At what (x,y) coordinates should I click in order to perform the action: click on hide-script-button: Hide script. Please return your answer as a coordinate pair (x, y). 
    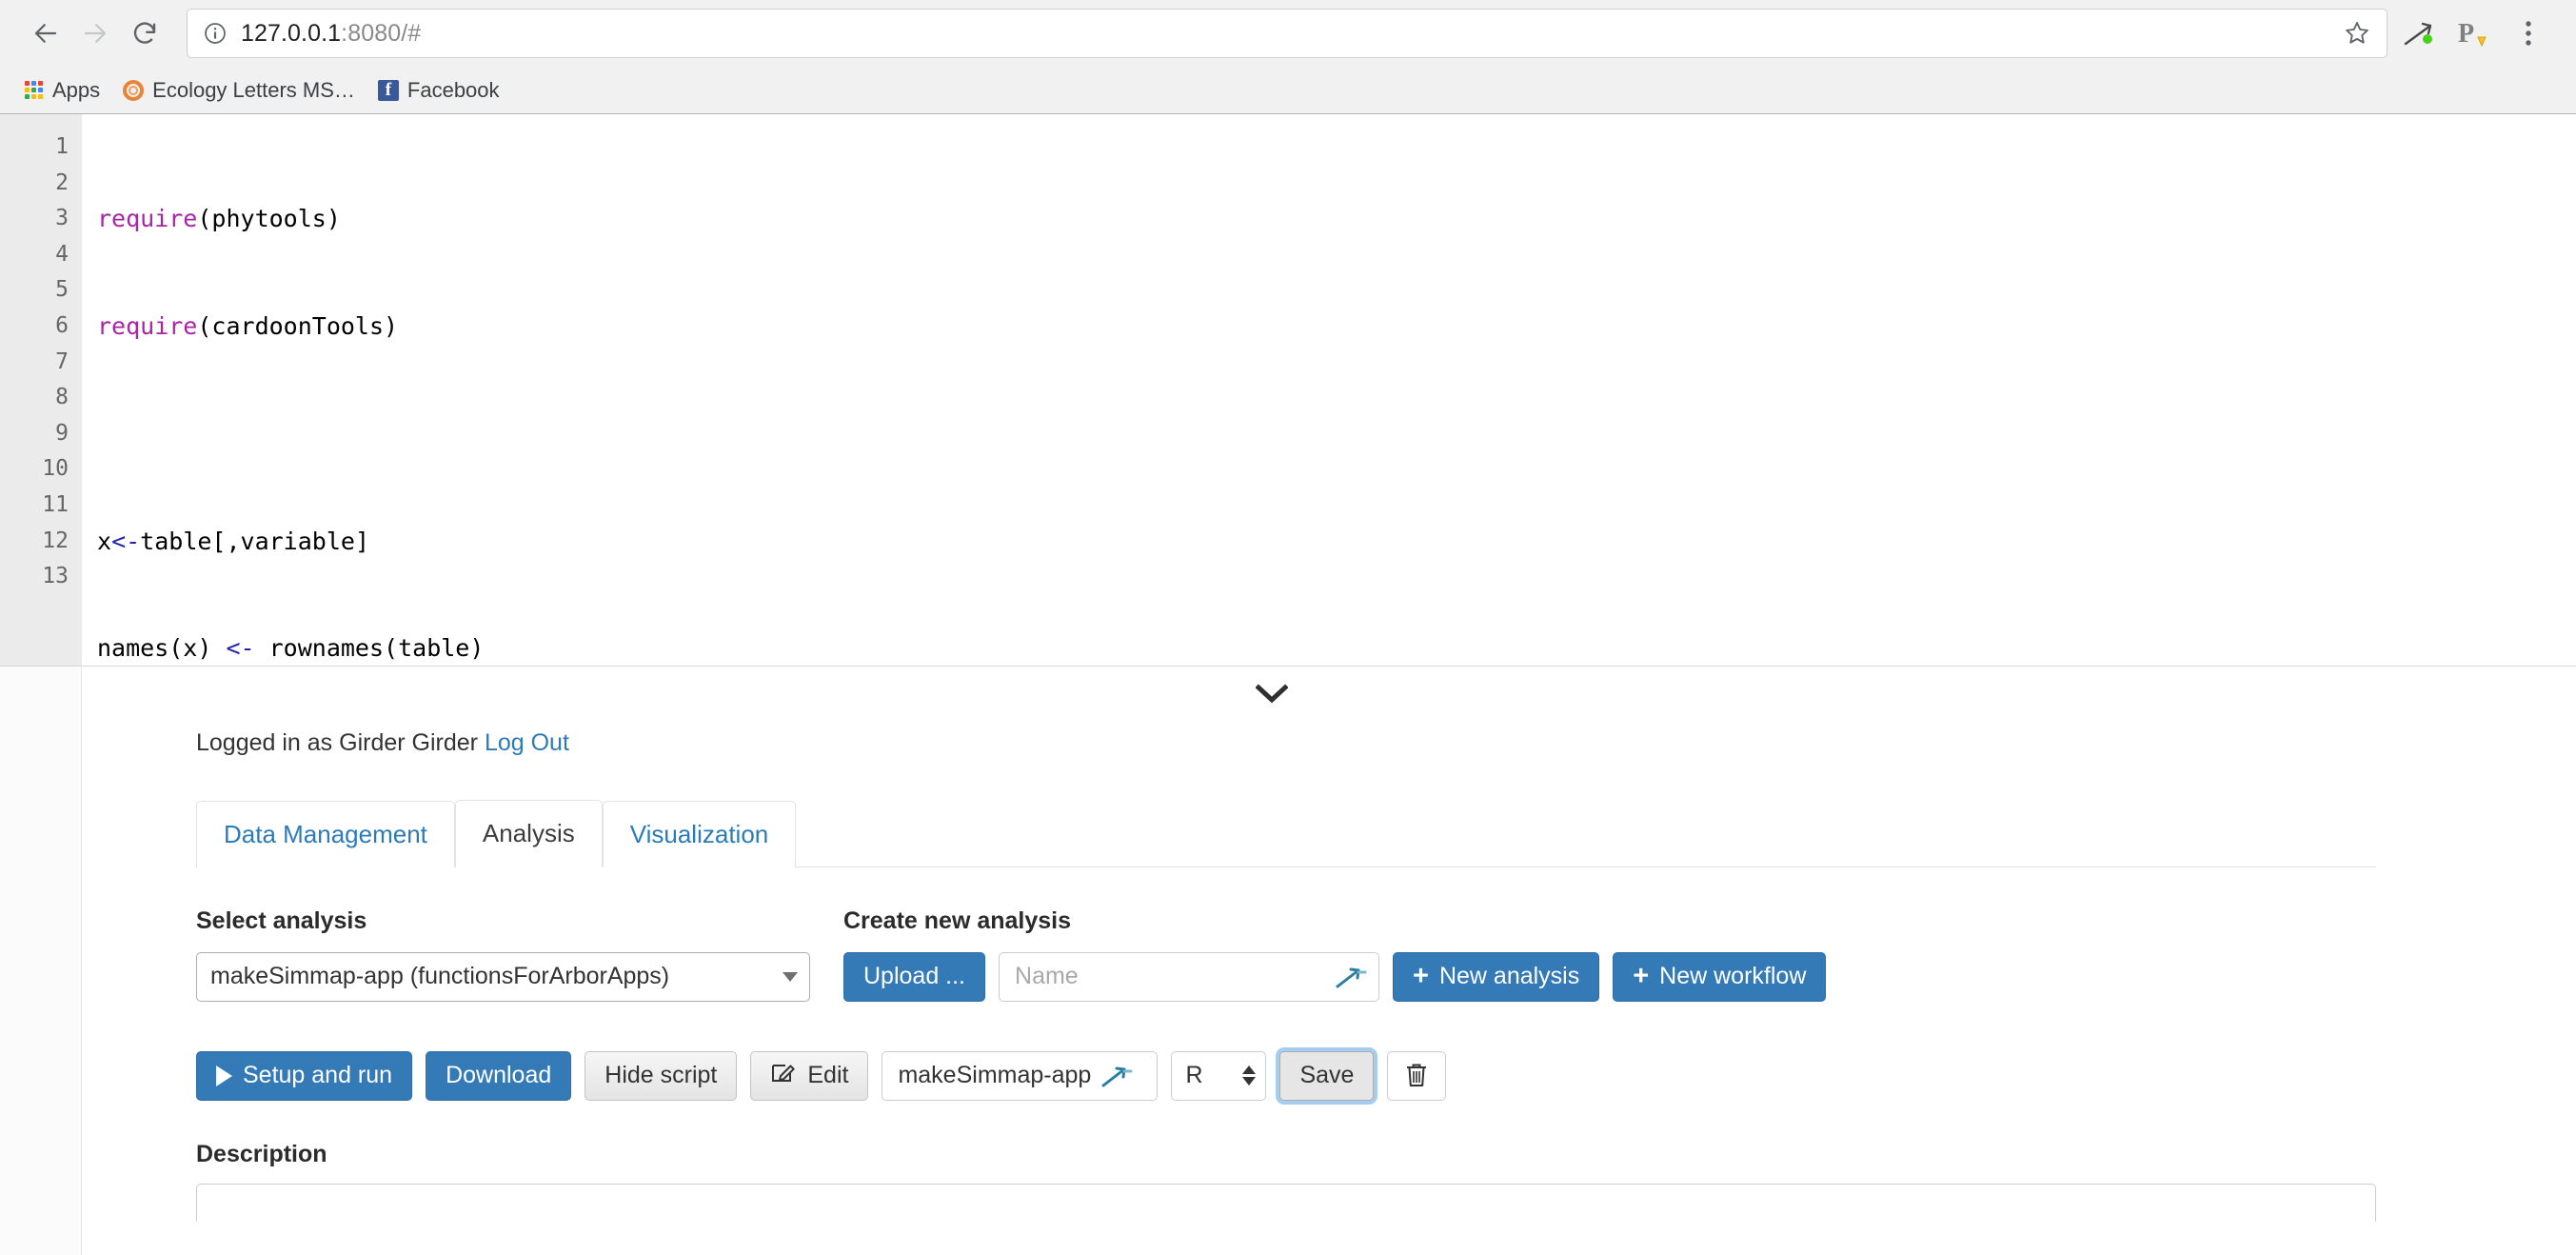
    Looking at the image, I should click on (661, 1075).